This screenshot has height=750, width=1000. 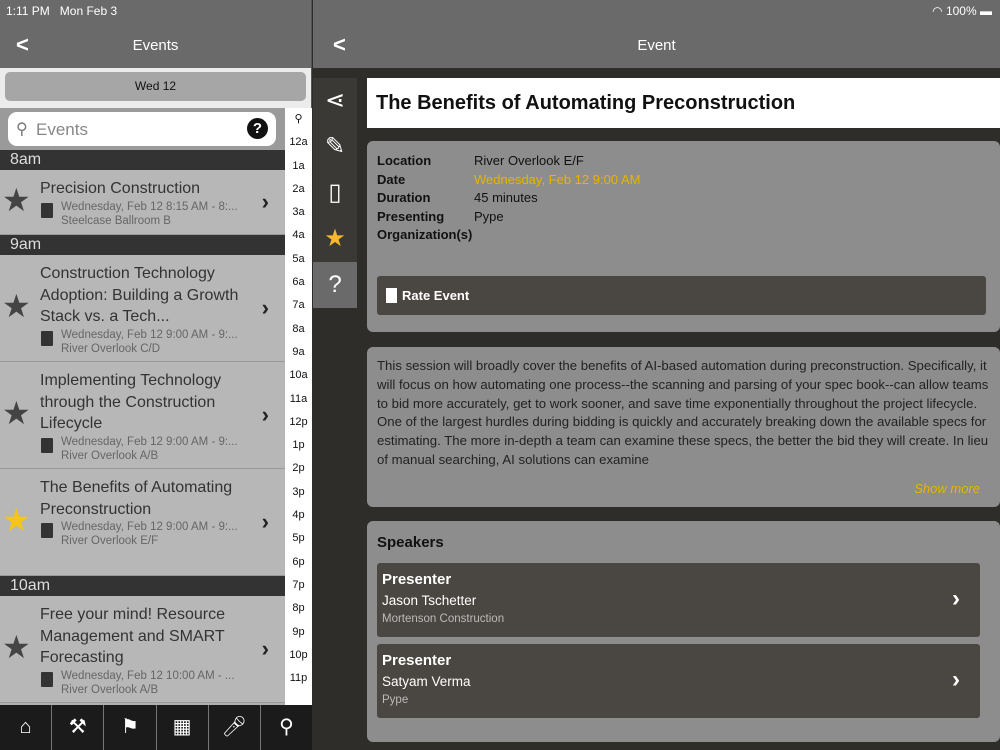 I want to click on index-item: 3a, so click(x=298, y=212).